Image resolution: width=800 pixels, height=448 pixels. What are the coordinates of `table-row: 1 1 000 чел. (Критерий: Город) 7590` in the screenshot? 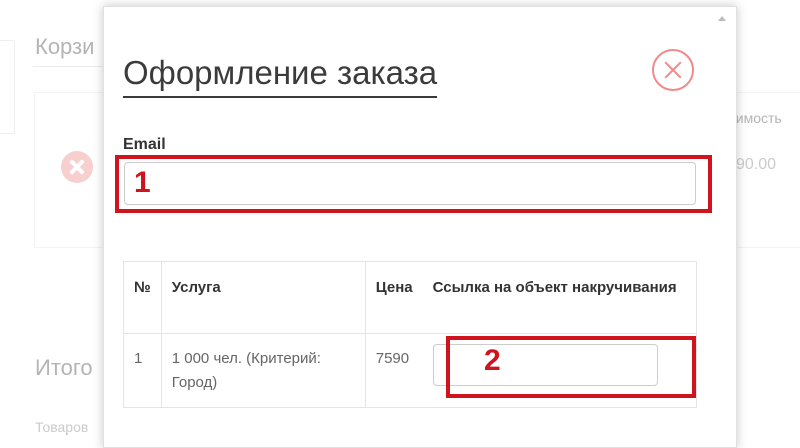 It's located at (410, 370).